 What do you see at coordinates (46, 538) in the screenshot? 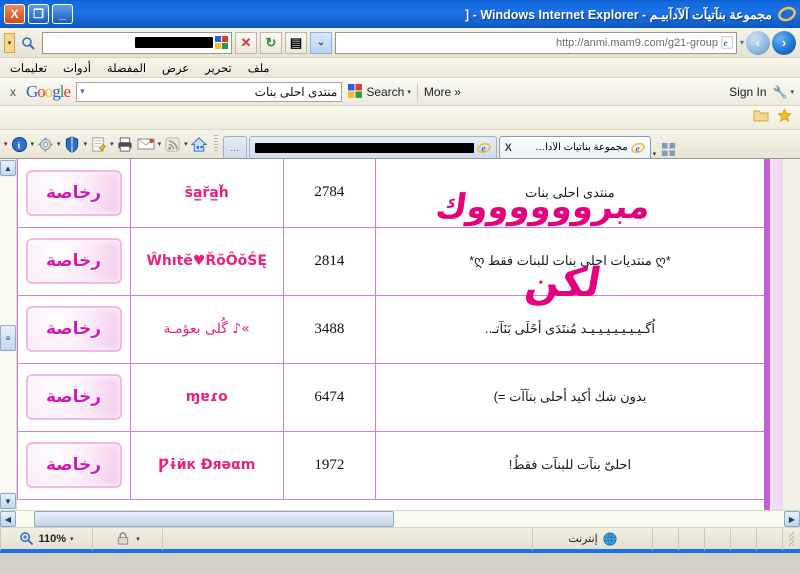
I see `zoom-control: ▾ 110%` at bounding box center [46, 538].